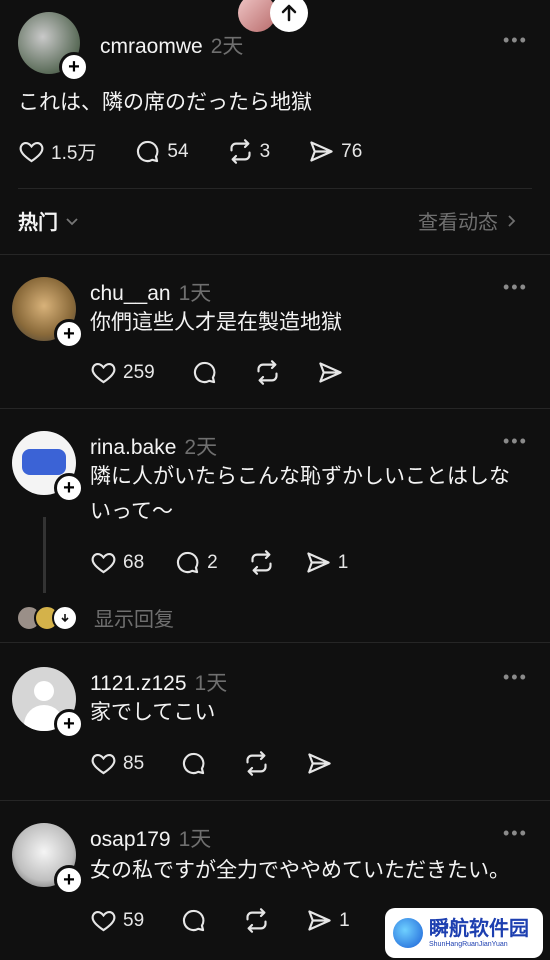 This screenshot has height=960, width=550. What do you see at coordinates (220, 920) in the screenshot?
I see `reply-actions: 59 1` at bounding box center [220, 920].